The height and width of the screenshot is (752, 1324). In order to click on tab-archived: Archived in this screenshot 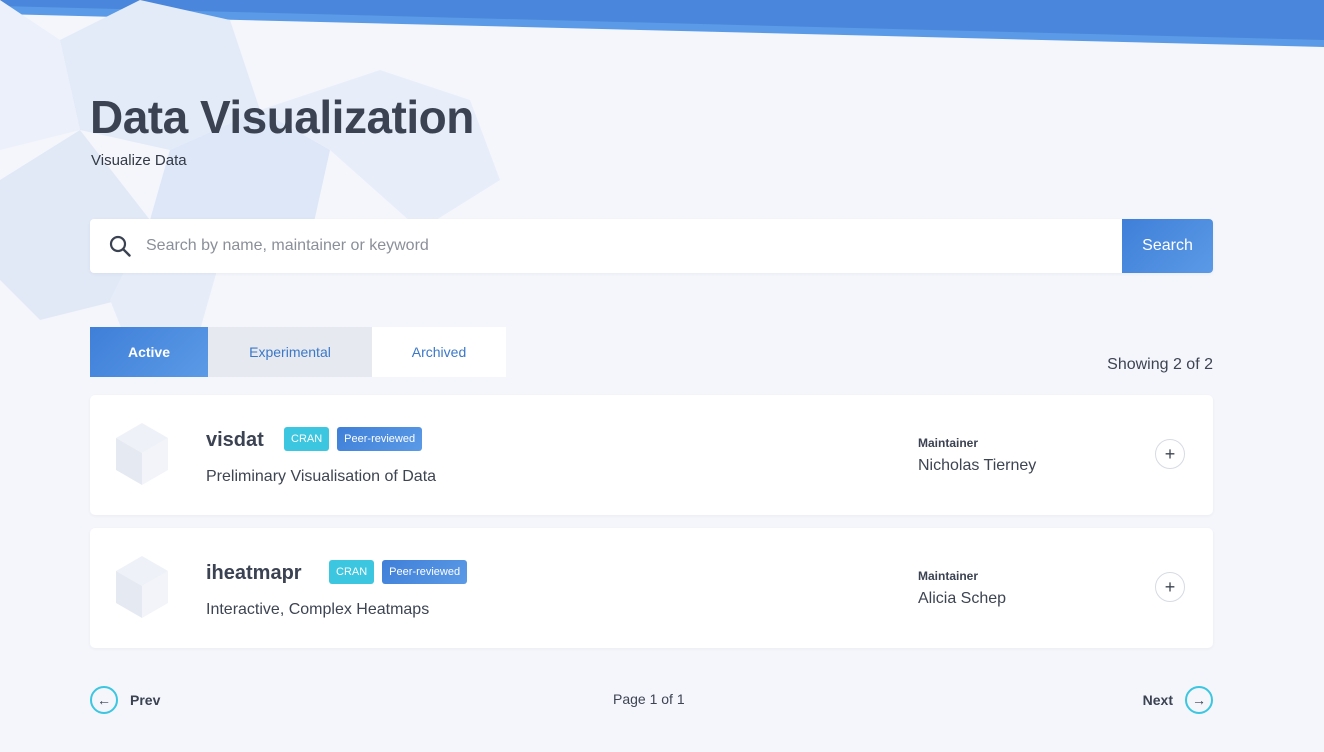, I will do `click(439, 352)`.